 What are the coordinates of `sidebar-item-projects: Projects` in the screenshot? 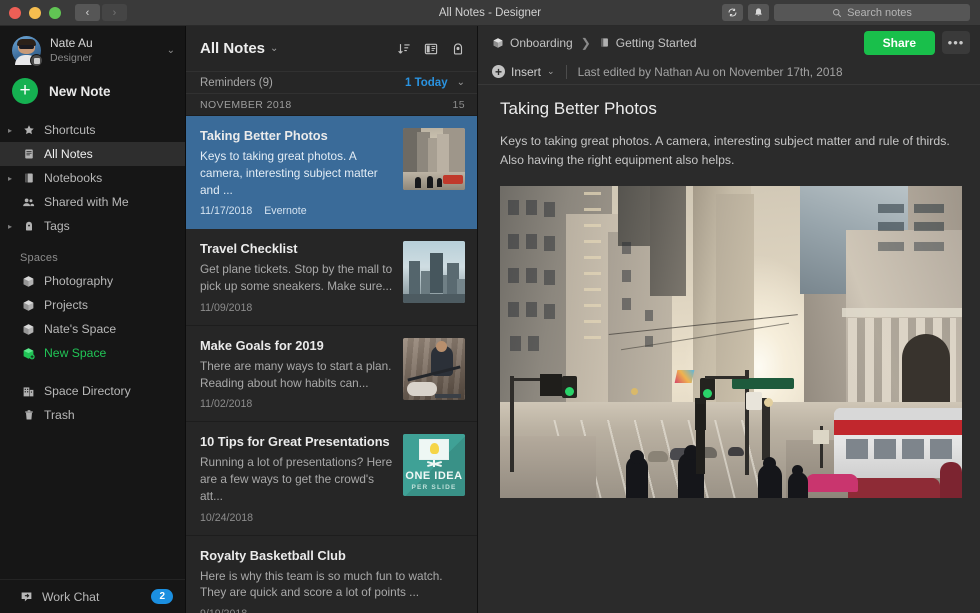 It's located at (92, 305).